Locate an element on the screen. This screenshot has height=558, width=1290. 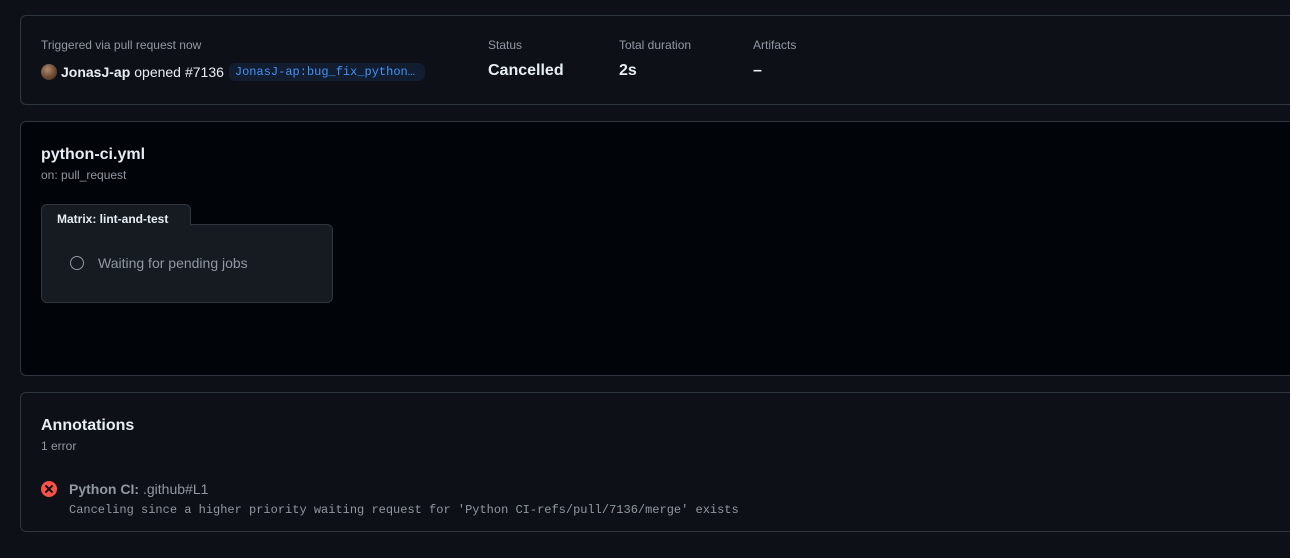
pending-circle-icon is located at coordinates (77, 263).